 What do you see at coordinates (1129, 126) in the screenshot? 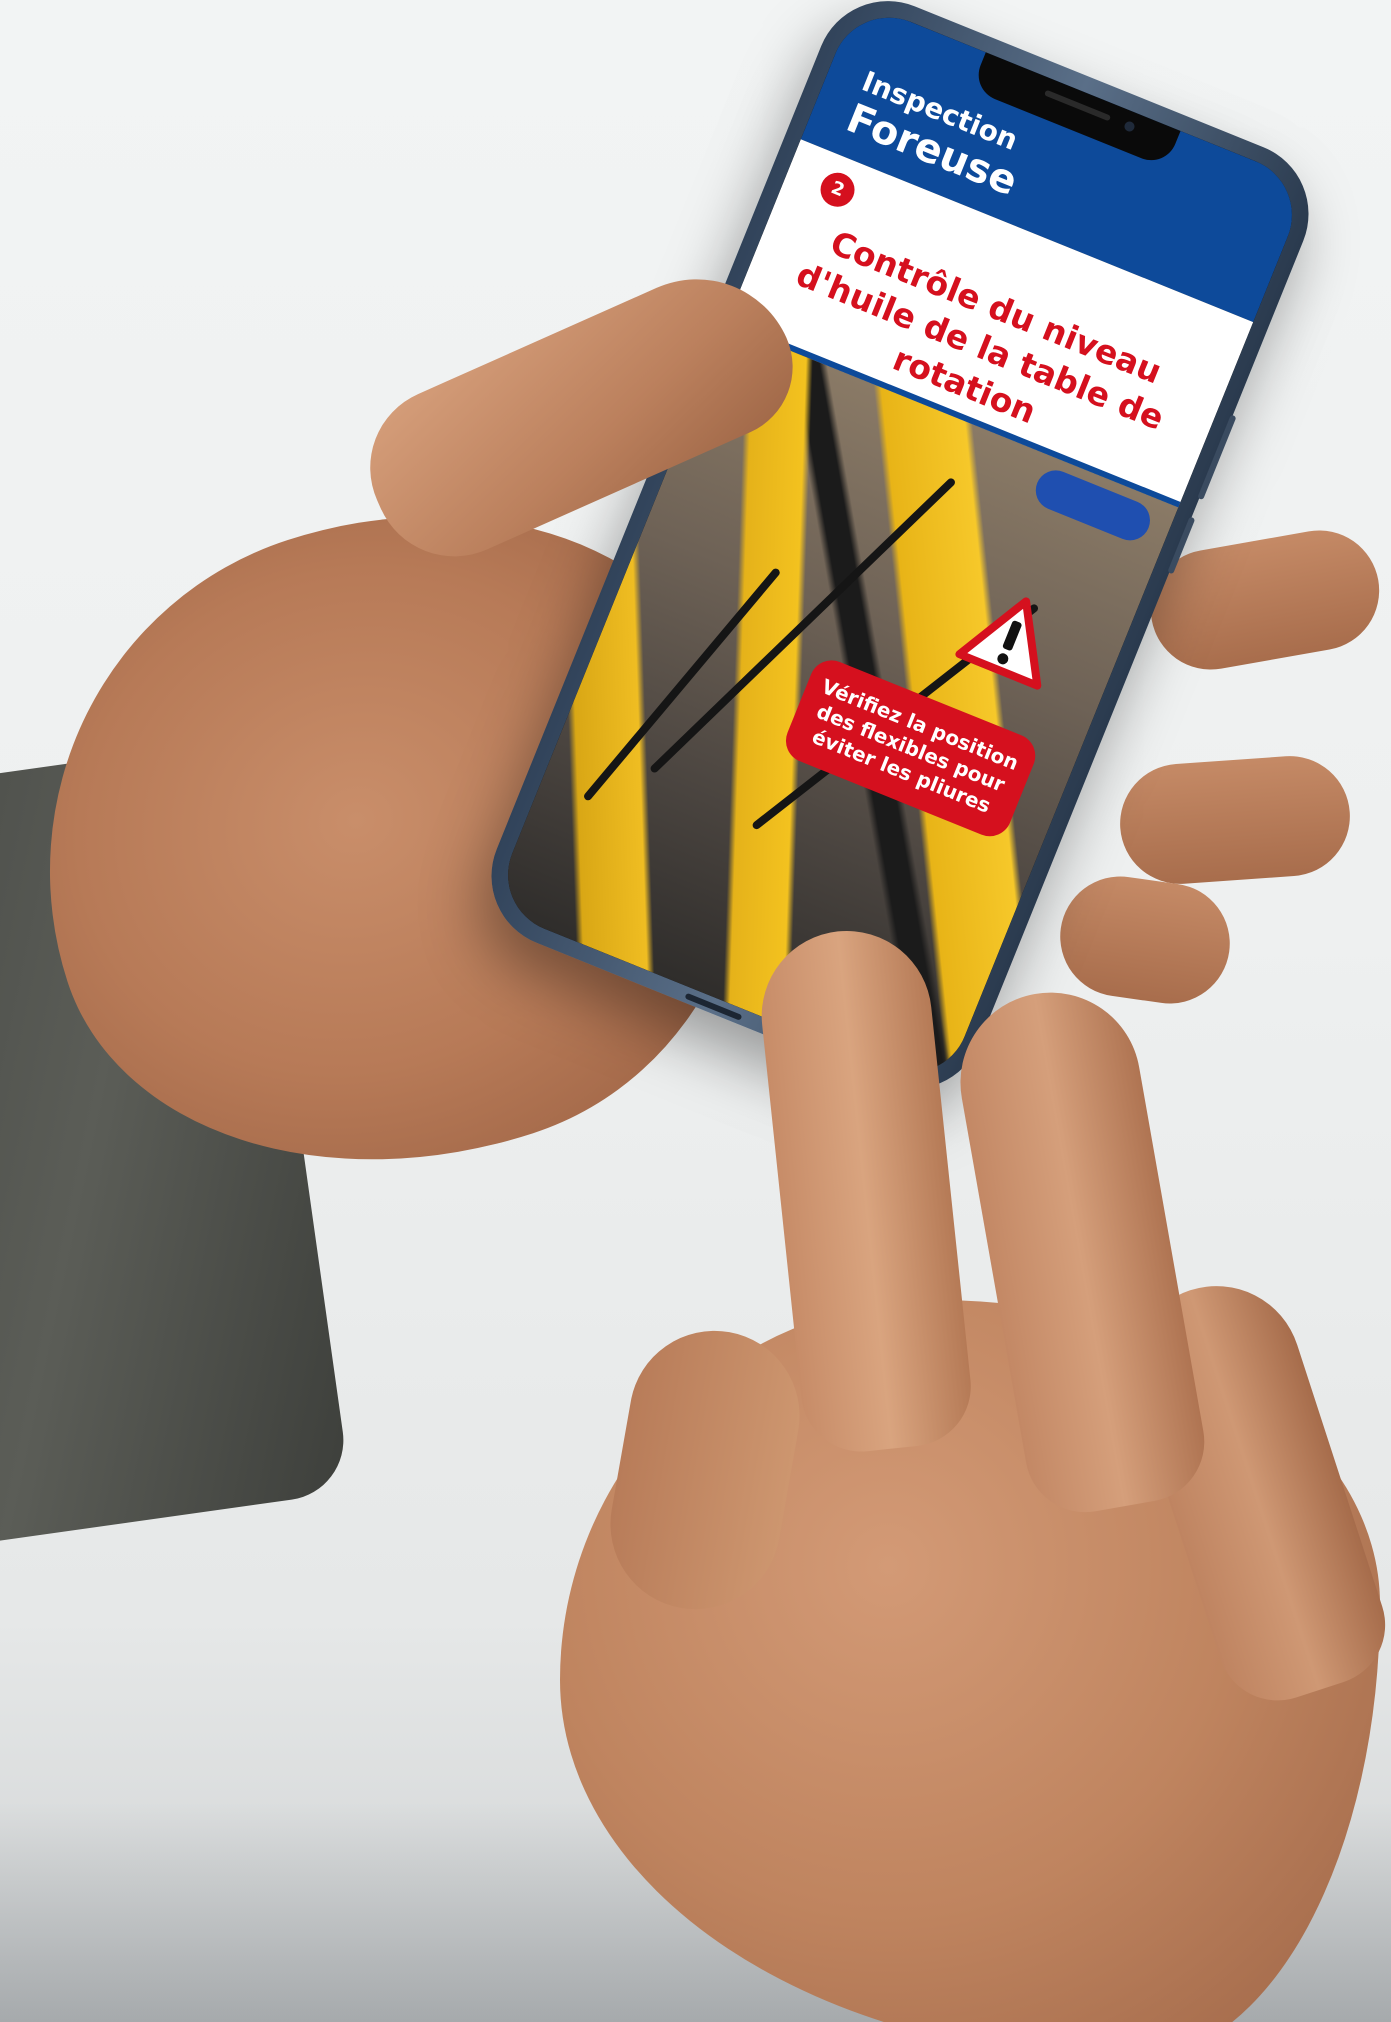
I see `front-camera-icon` at bounding box center [1129, 126].